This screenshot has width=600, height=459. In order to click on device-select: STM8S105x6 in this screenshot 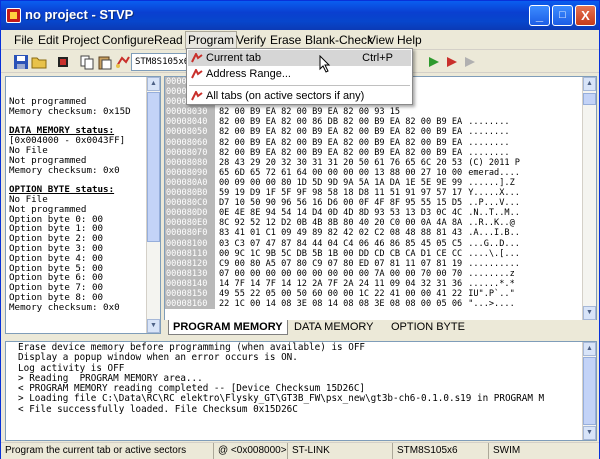, I will do `click(160, 62)`.